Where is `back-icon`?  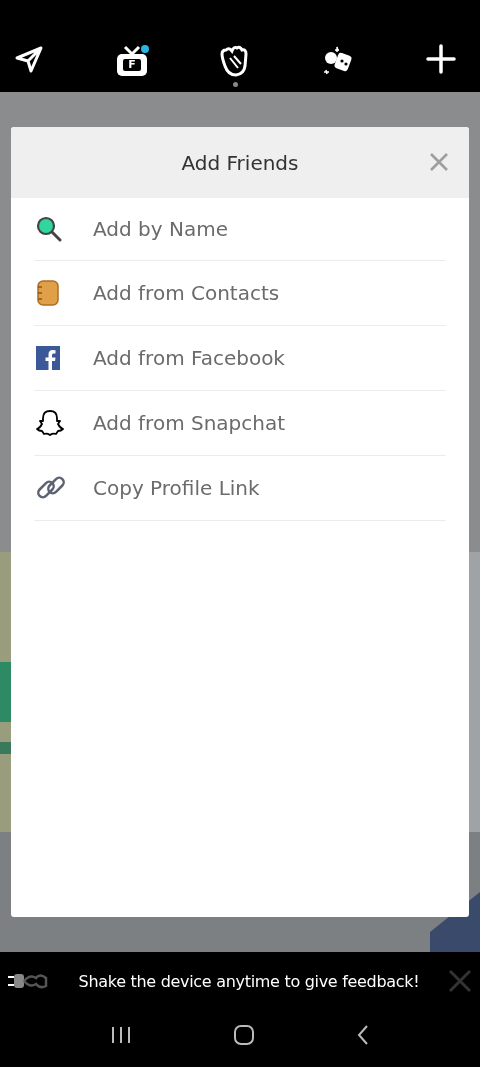
back-icon is located at coordinates (362, 1034).